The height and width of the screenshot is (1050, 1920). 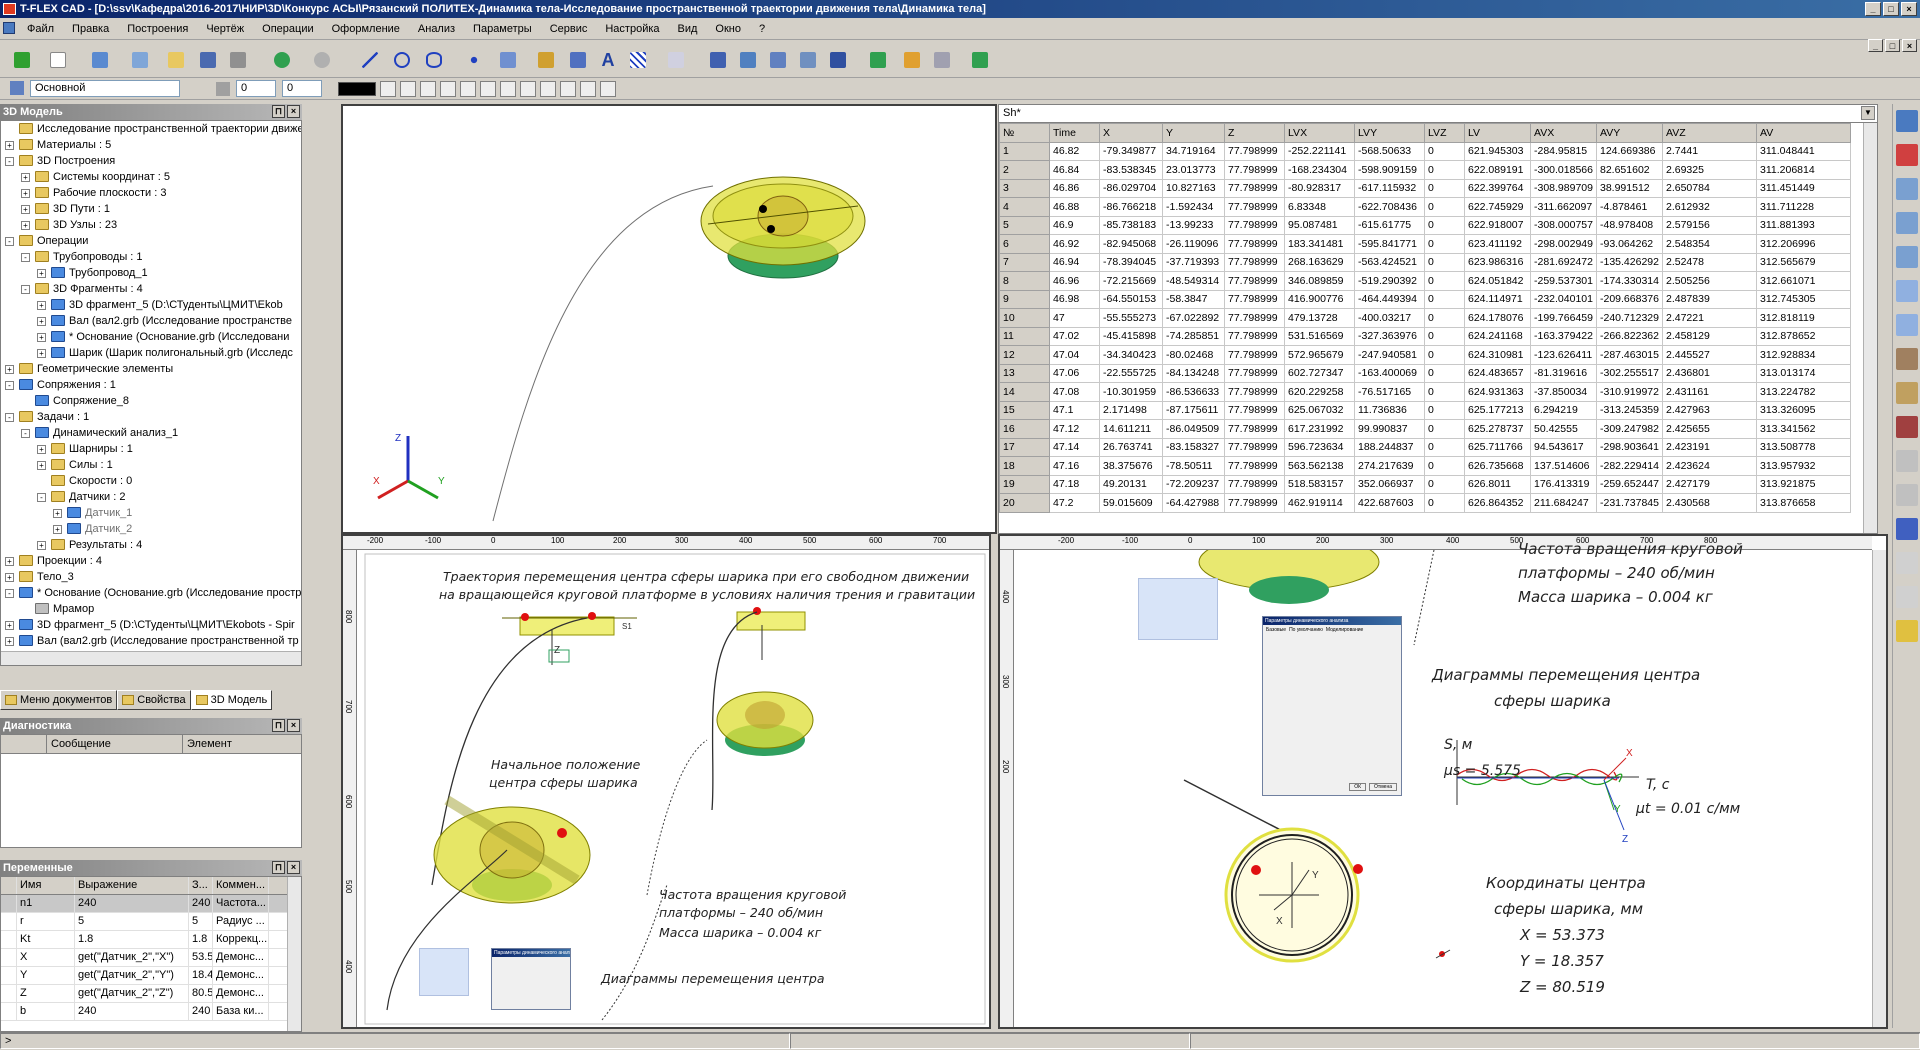 I want to click on table-cell: -72.209237, so click(x=1193, y=484).